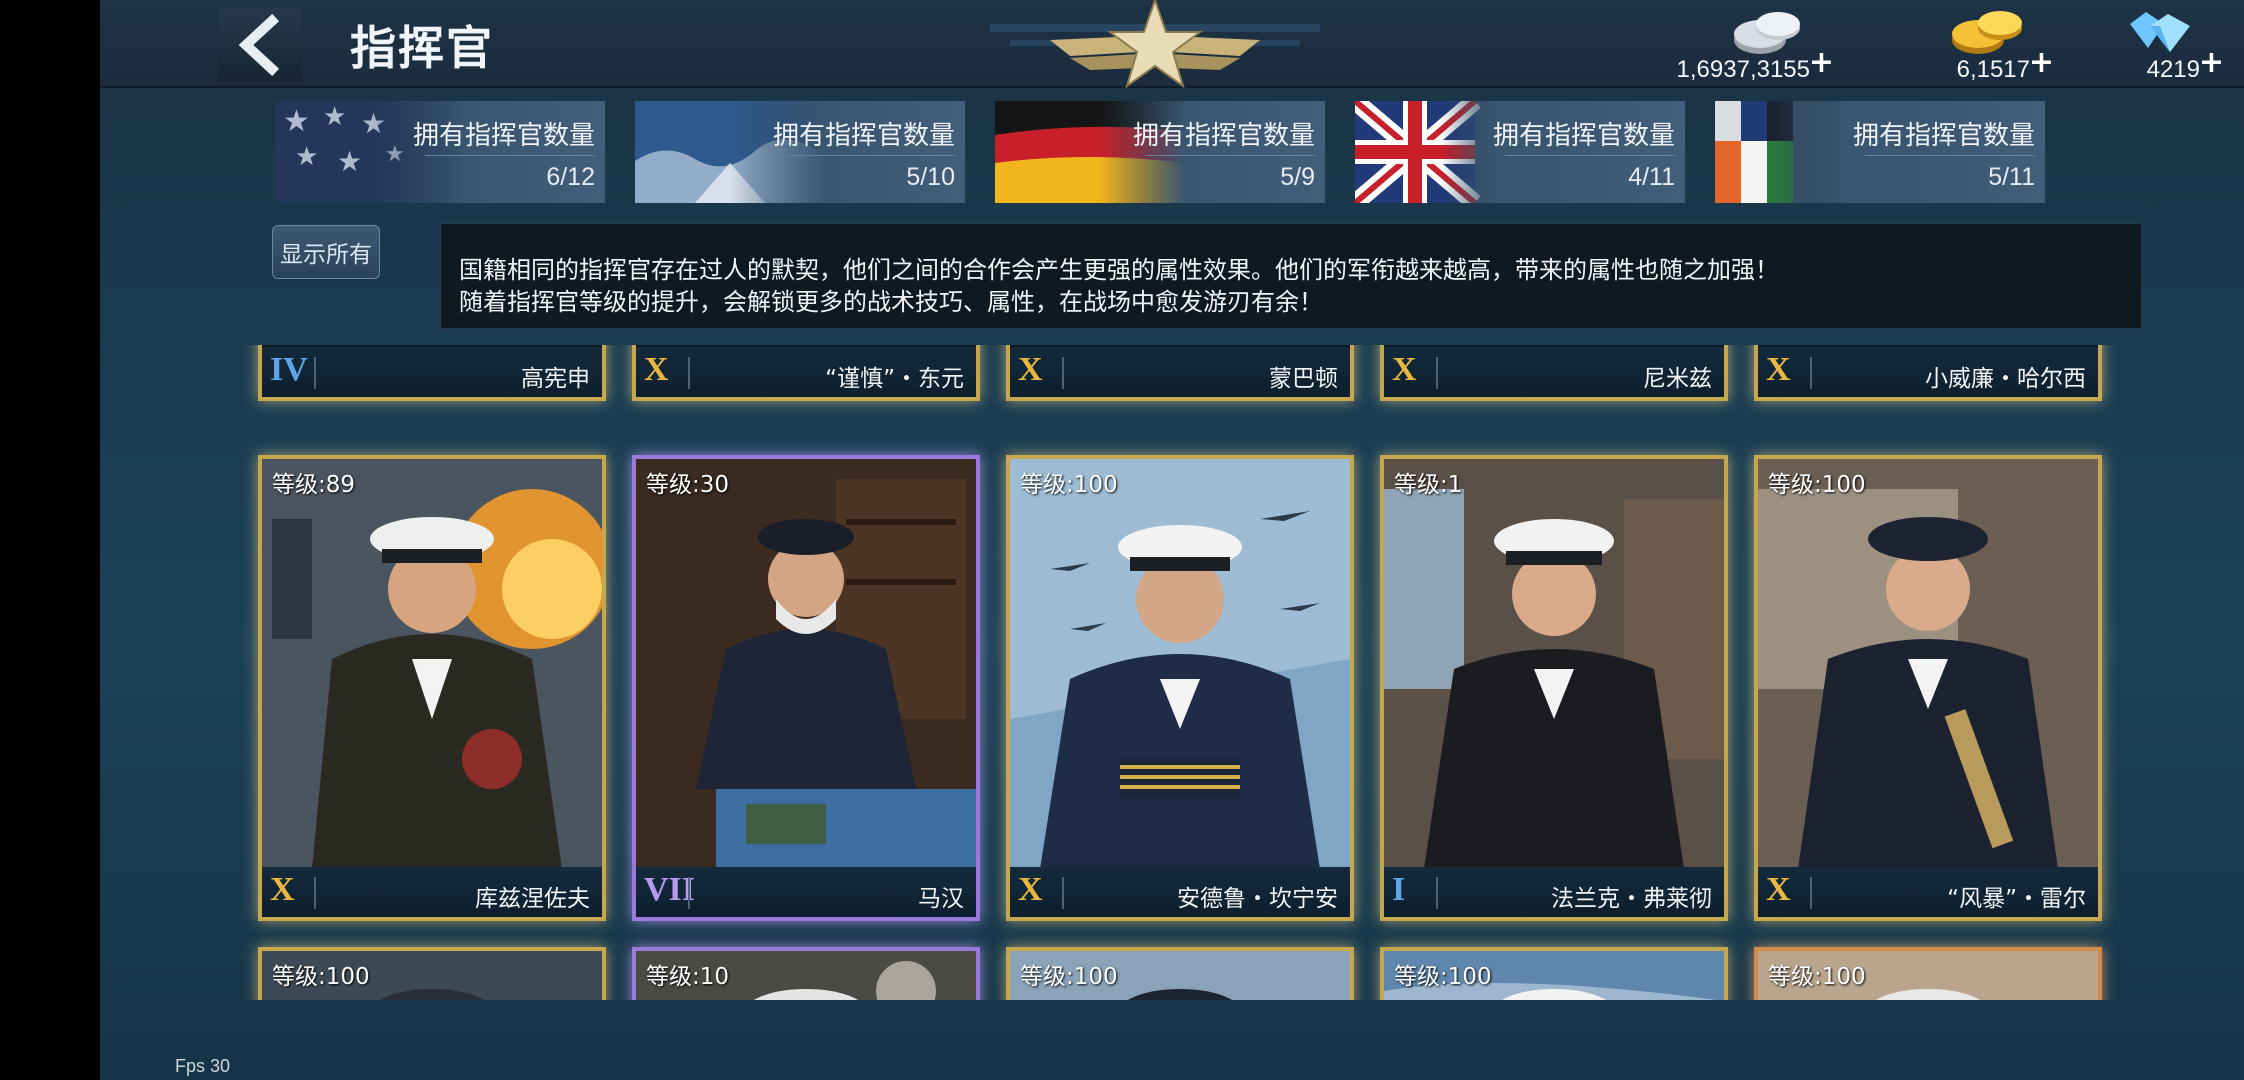  I want to click on name-bar: X 小威廉・哈尔西, so click(1928, 372).